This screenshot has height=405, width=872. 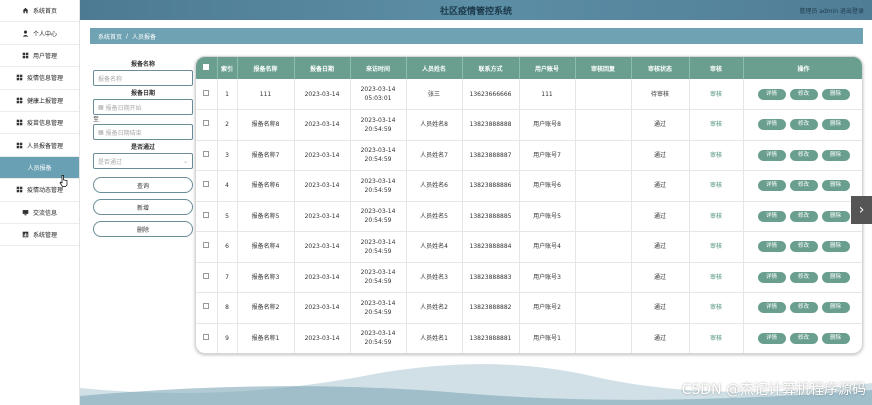 I want to click on user-logout-link: 管理员 admin 退出登录, so click(x=831, y=10).